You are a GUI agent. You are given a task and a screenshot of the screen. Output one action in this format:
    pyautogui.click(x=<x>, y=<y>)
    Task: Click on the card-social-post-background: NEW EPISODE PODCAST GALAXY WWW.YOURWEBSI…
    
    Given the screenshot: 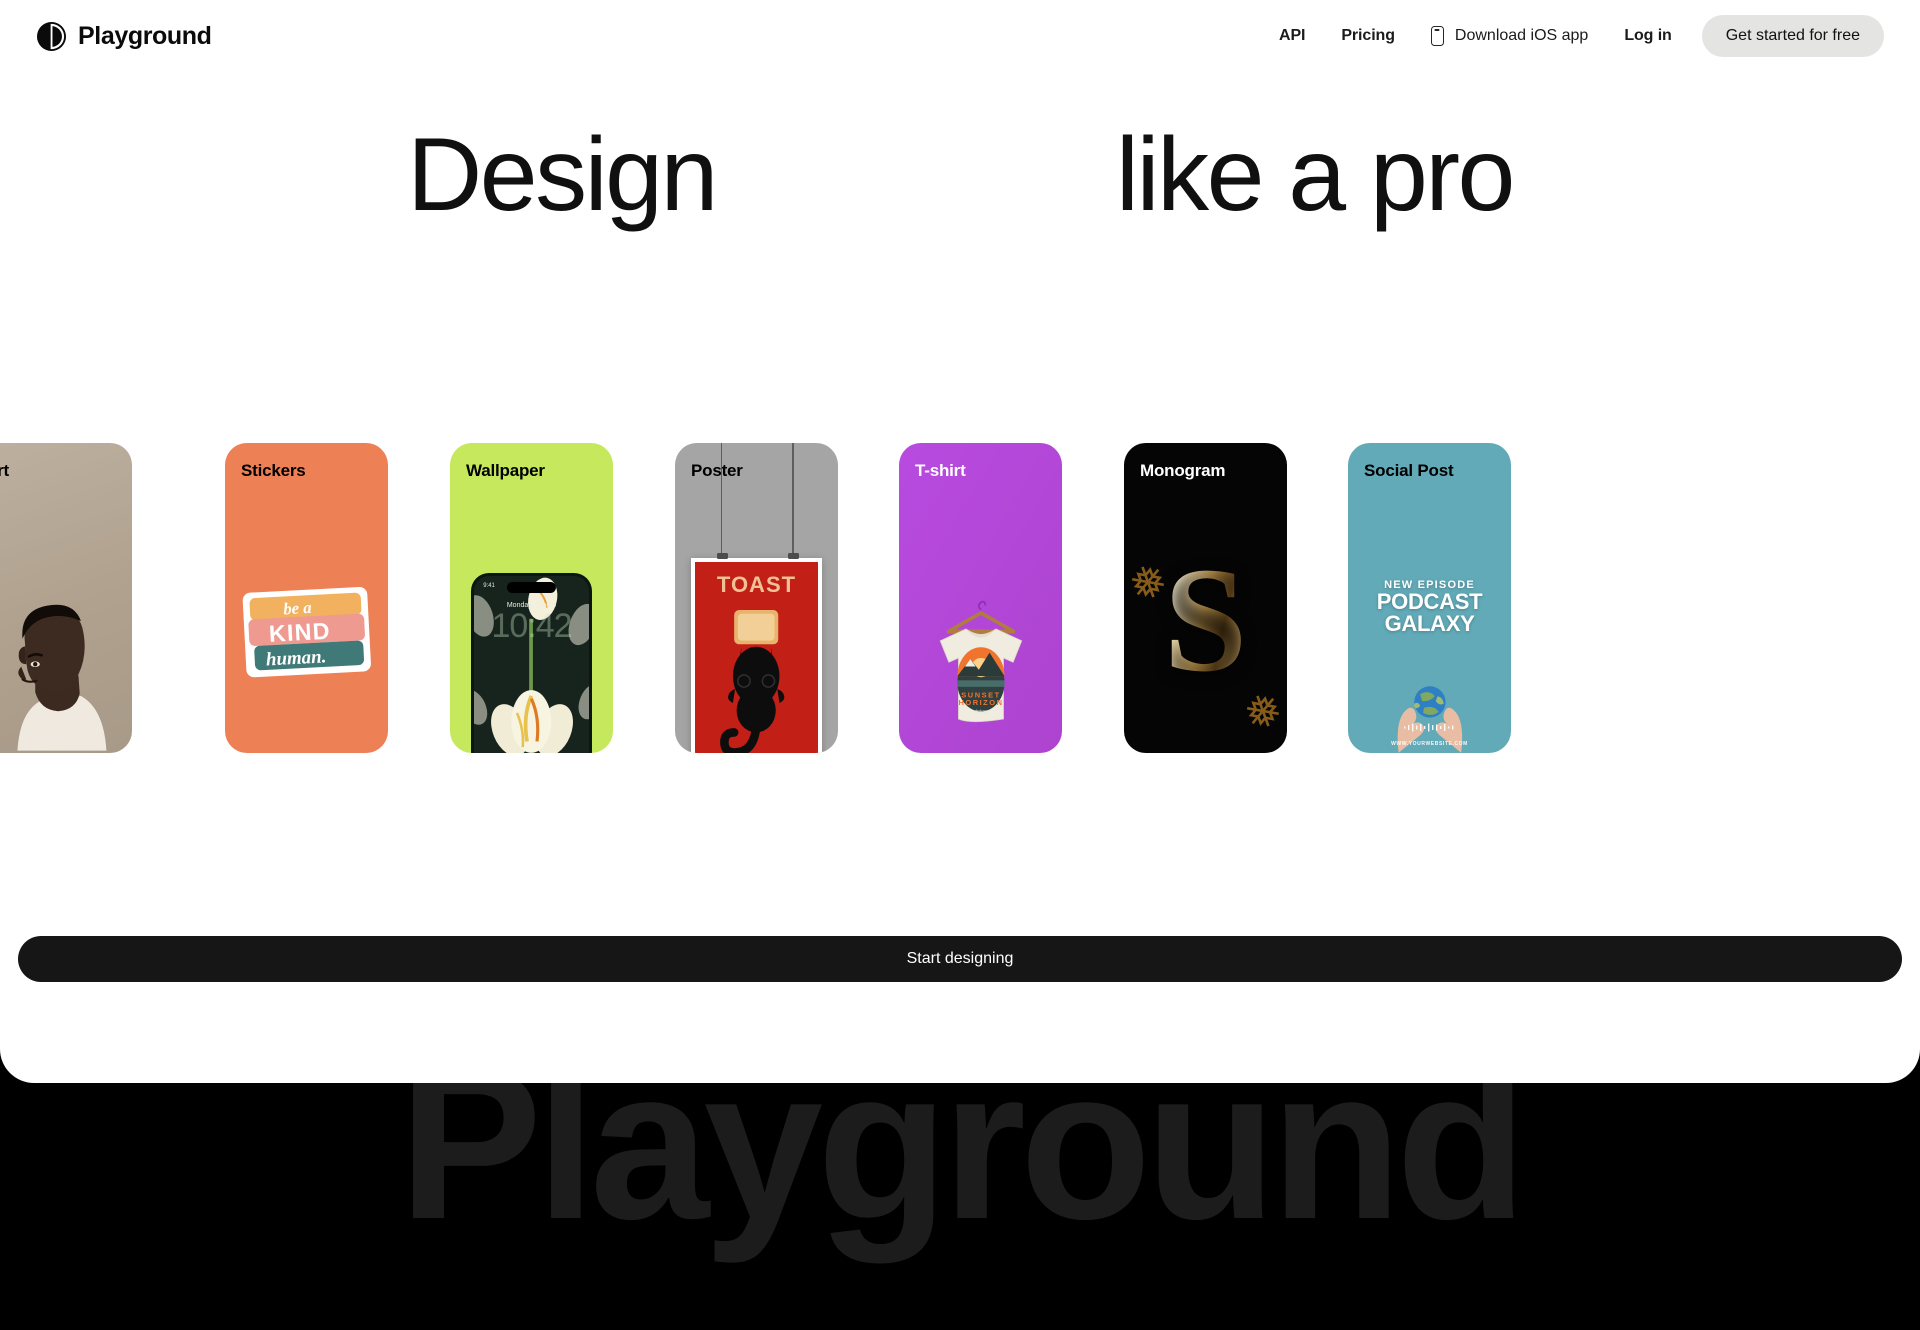 What is the action you would take?
    pyautogui.click(x=1429, y=598)
    